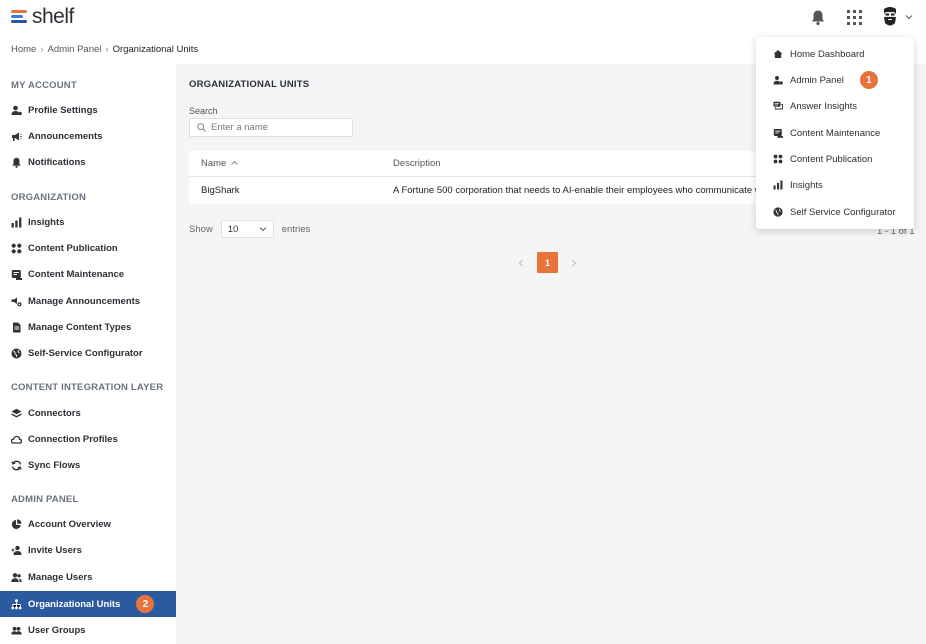  What do you see at coordinates (777, 54) in the screenshot?
I see `home-icon` at bounding box center [777, 54].